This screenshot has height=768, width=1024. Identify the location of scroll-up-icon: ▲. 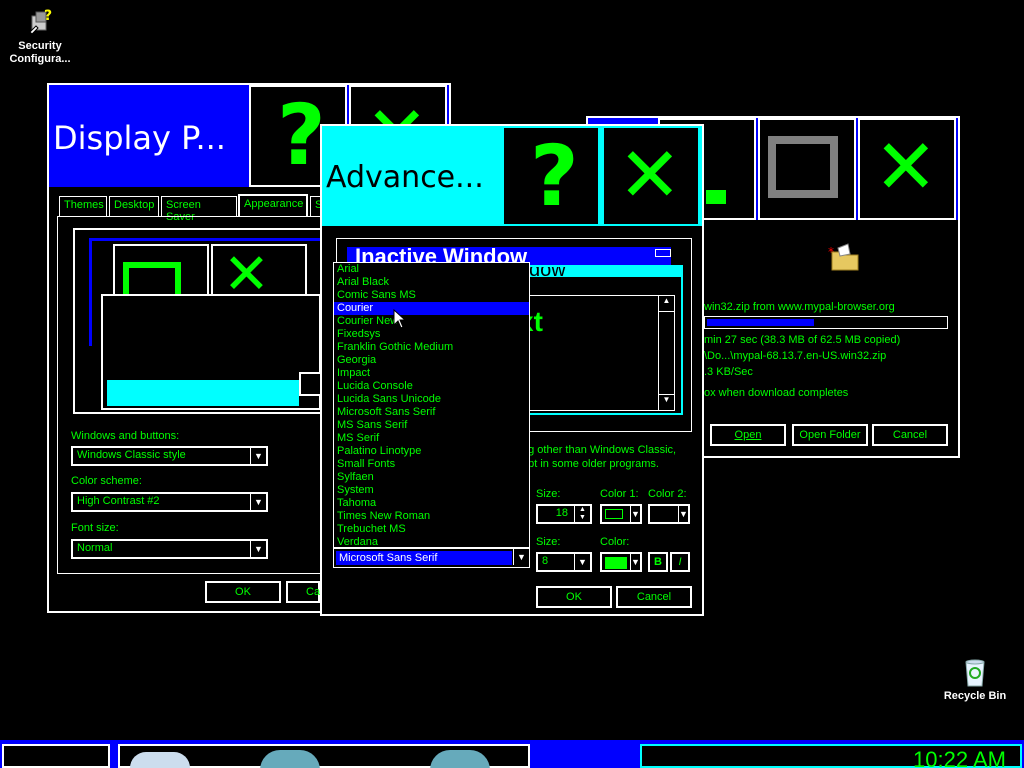
(666, 304).